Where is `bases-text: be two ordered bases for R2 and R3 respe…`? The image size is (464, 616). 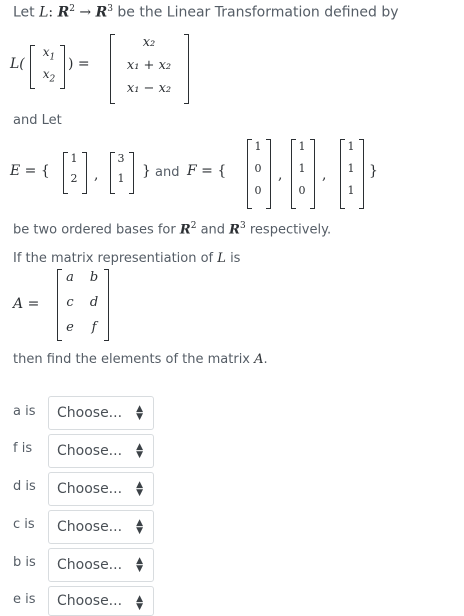
bases-text: be two ordered bases for R2 and R3 respe… is located at coordinates (172, 229).